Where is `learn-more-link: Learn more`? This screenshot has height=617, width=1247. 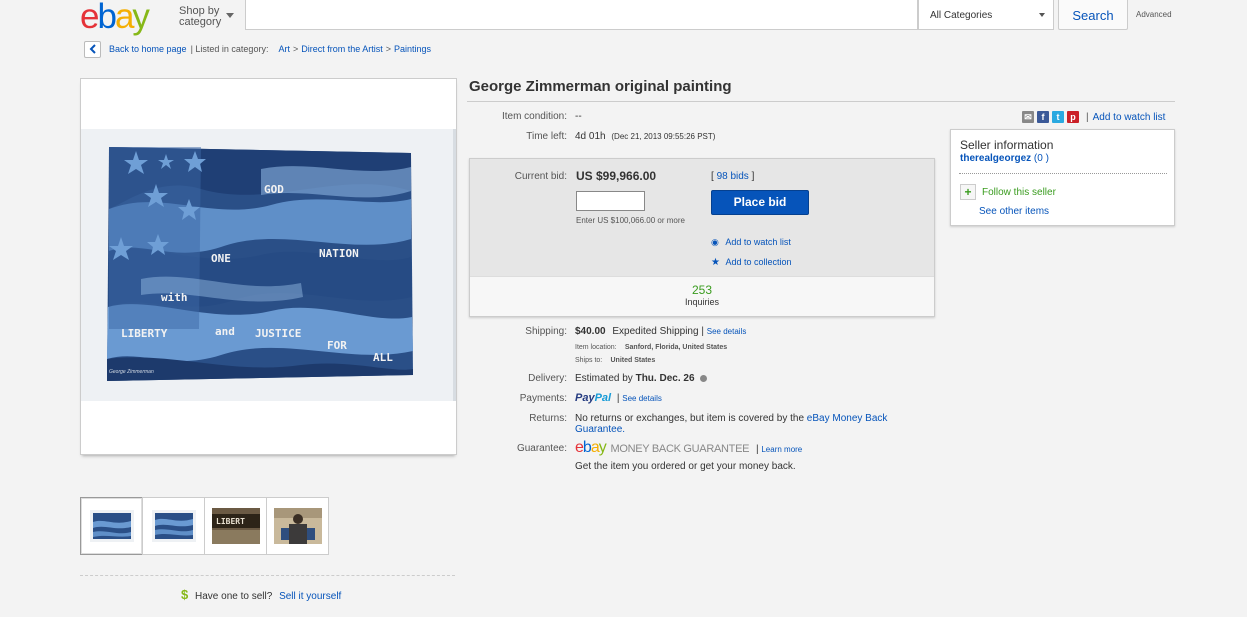
learn-more-link: Learn more is located at coordinates (781, 449).